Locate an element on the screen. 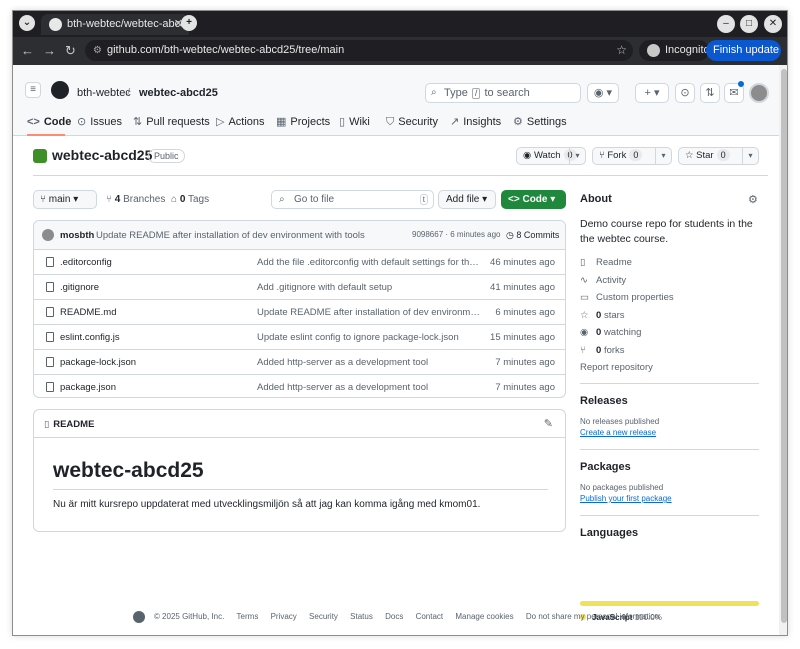 The image size is (800, 649). file-name: package.json is located at coordinates (88, 387).